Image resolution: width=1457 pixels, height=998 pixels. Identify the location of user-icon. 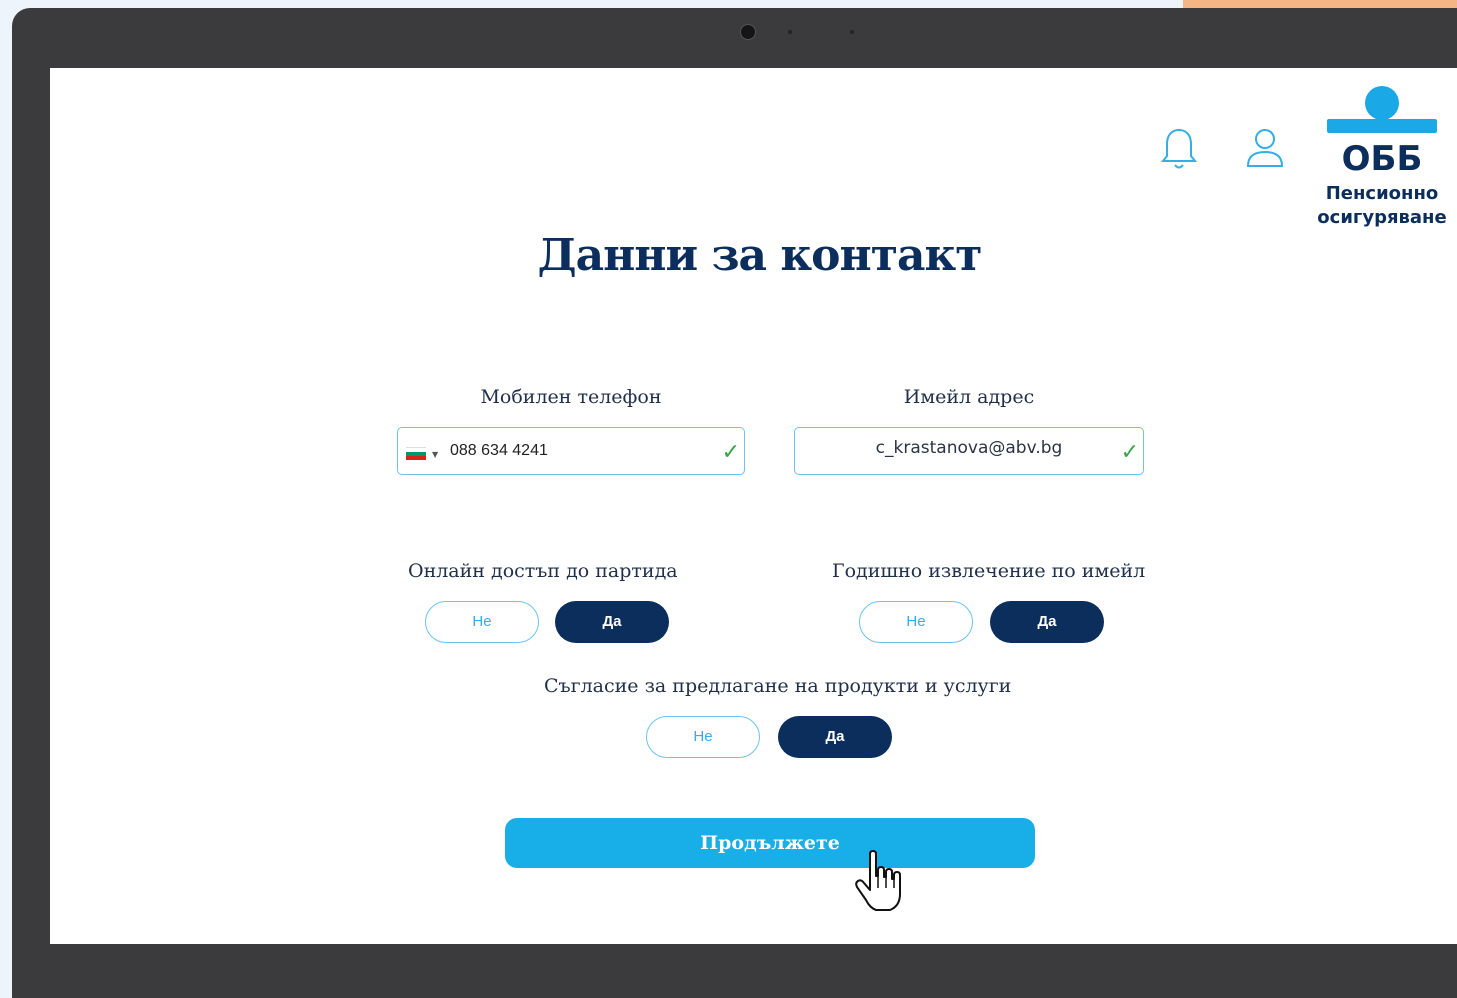
(1265, 149).